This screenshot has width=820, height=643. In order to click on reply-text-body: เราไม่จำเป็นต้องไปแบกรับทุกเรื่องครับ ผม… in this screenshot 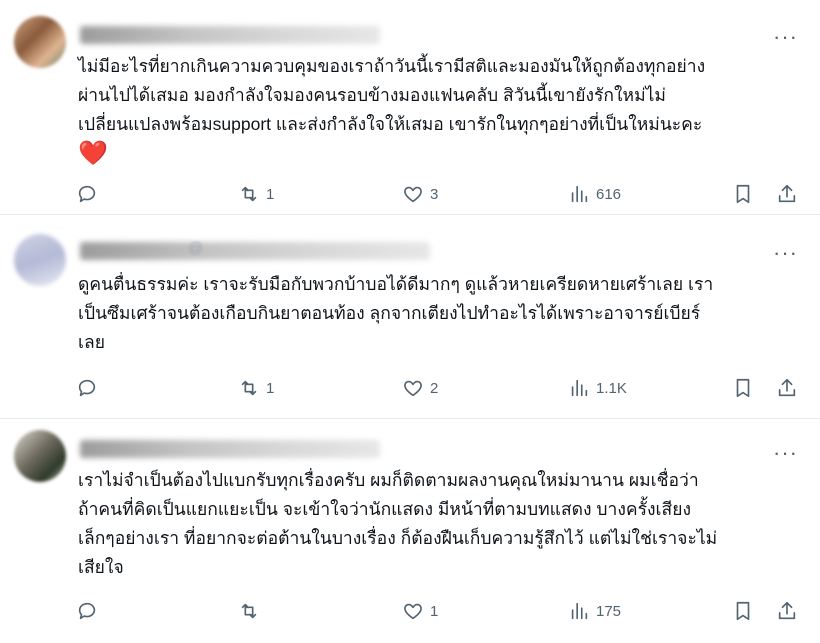, I will do `click(398, 523)`.